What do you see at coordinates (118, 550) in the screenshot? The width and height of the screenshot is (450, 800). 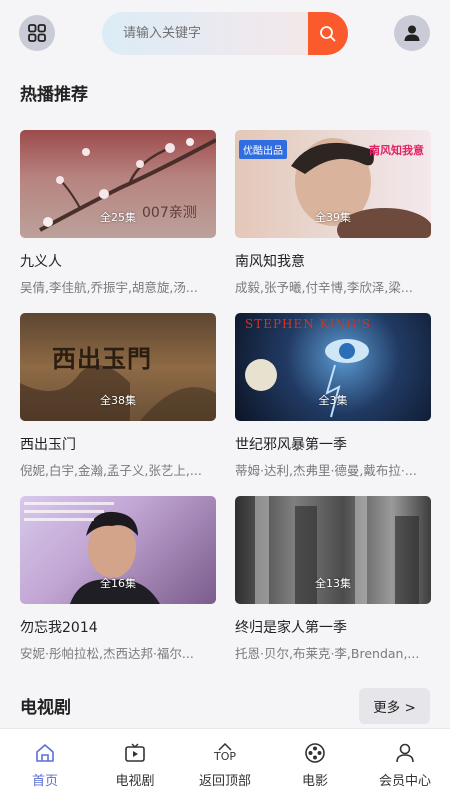 I see `poster-image: 全16集` at bounding box center [118, 550].